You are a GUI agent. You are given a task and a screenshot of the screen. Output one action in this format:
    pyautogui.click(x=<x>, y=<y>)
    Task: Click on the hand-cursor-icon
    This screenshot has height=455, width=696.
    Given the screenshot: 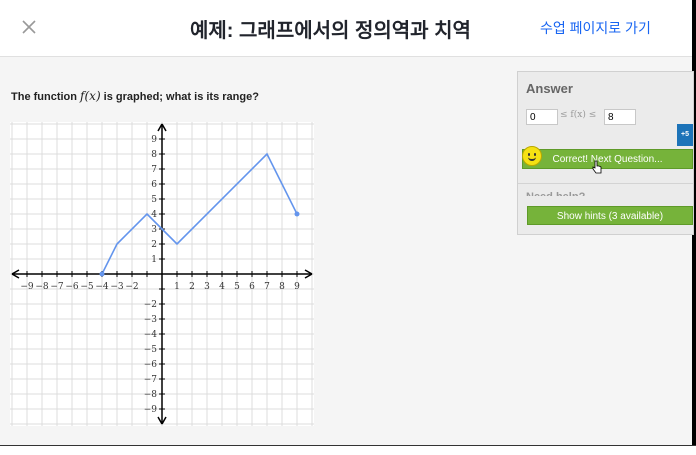 What is the action you would take?
    pyautogui.click(x=597, y=167)
    